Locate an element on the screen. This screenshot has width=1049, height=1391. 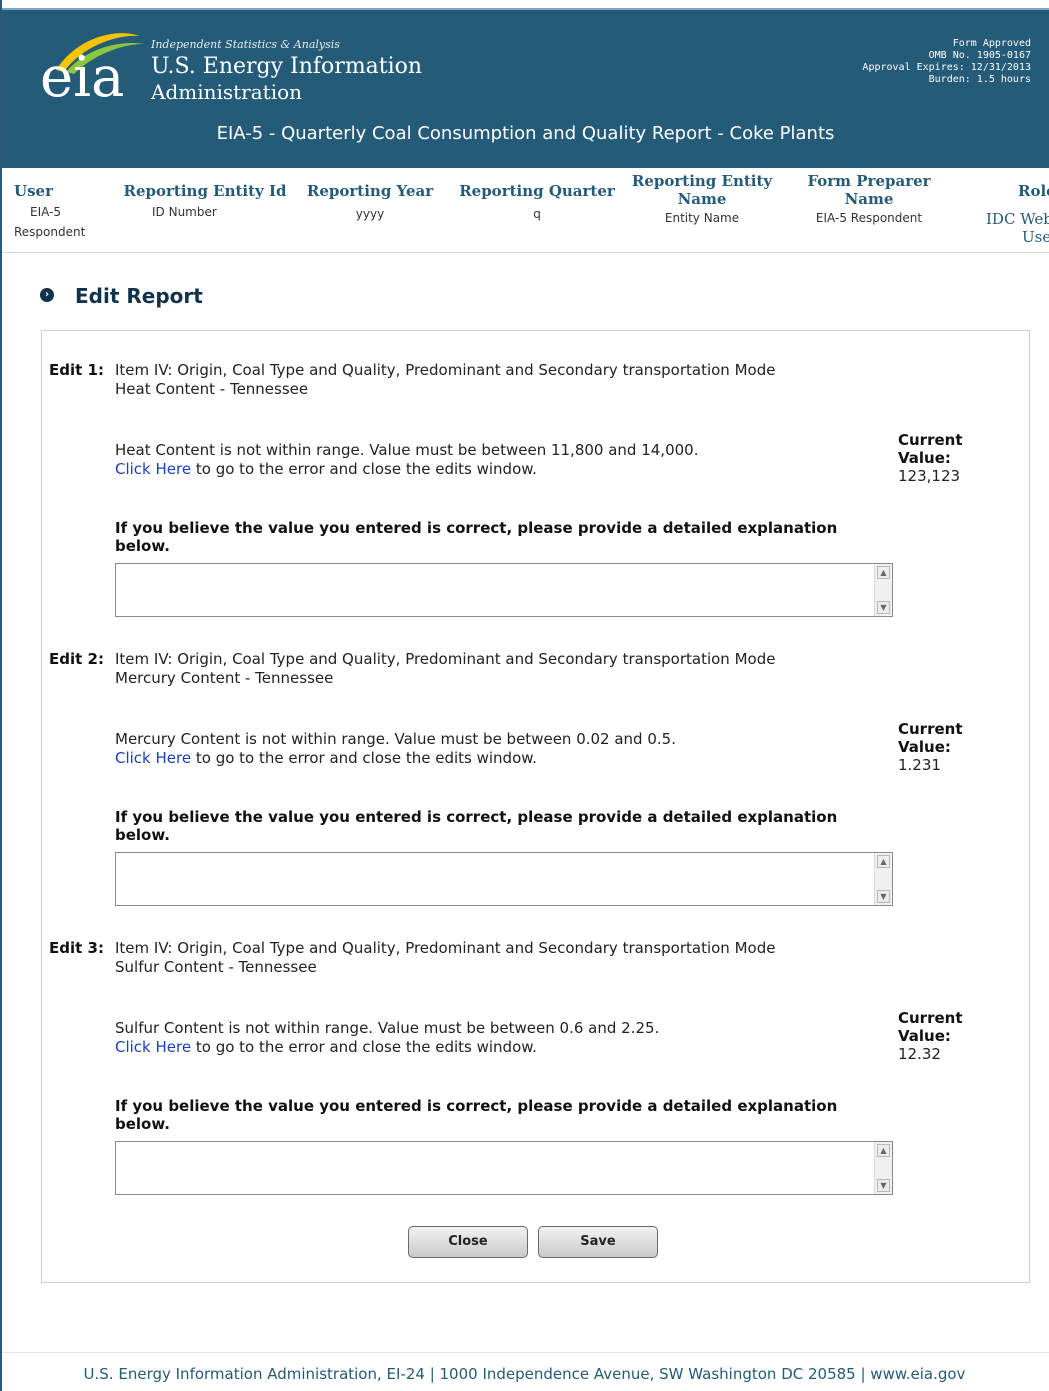
approval-expires: Approval Expires: 12/31/2013 is located at coordinates (946, 67).